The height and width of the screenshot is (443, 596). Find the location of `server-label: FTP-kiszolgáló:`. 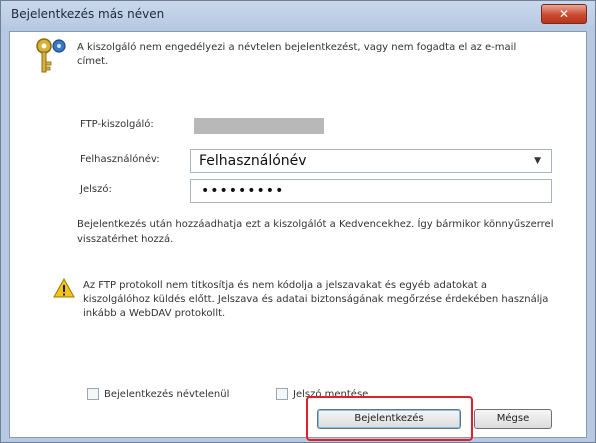

server-label: FTP-kiszolgáló: is located at coordinates (117, 124).